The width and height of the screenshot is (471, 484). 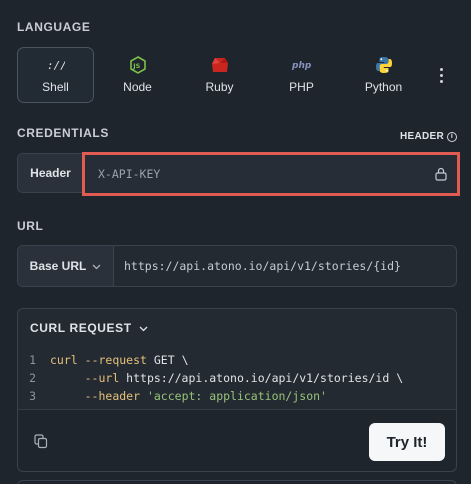 What do you see at coordinates (32, 360) in the screenshot?
I see `line-number: 1` at bounding box center [32, 360].